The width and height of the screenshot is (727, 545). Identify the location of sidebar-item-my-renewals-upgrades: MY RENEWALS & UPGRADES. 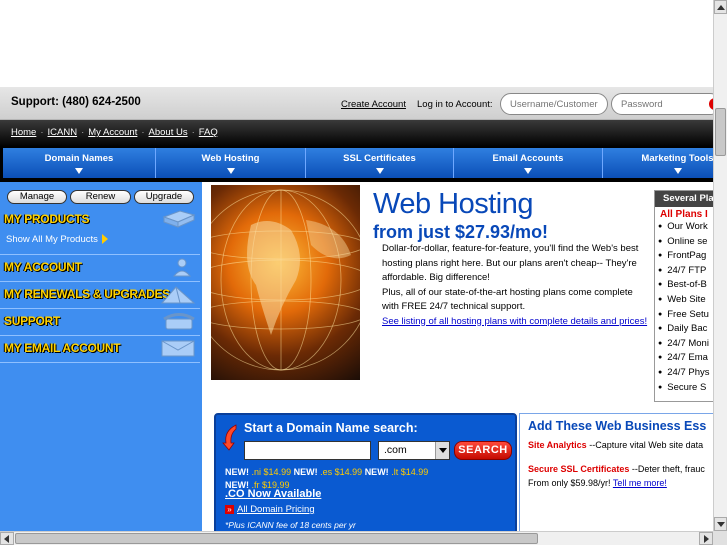
(100, 294).